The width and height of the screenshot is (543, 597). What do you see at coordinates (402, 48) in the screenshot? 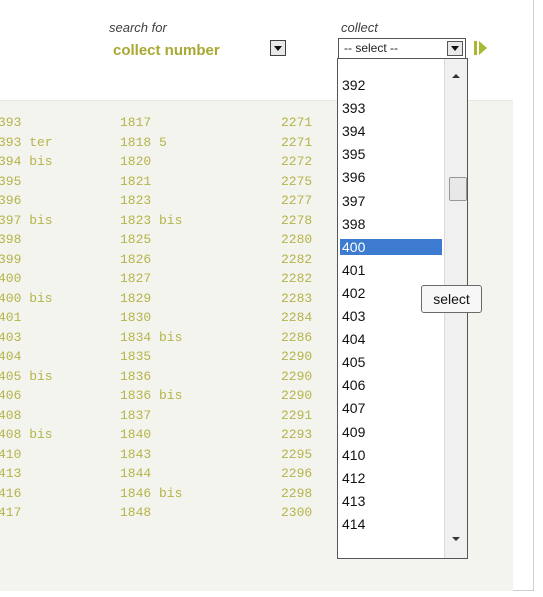
I see `collect-select: -- select --` at bounding box center [402, 48].